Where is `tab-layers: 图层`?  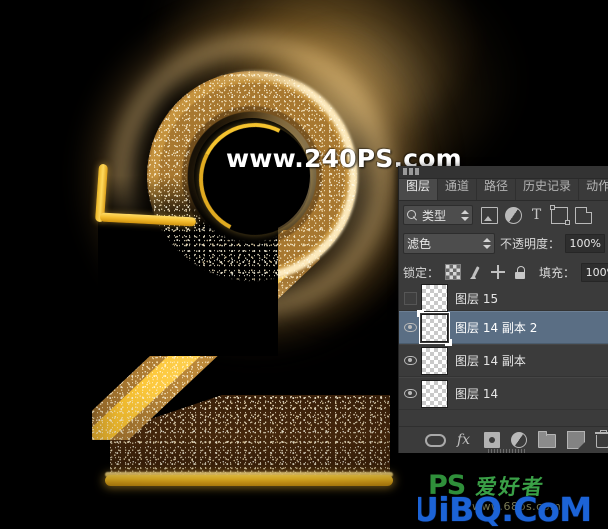 tab-layers: 图层 is located at coordinates (419, 188).